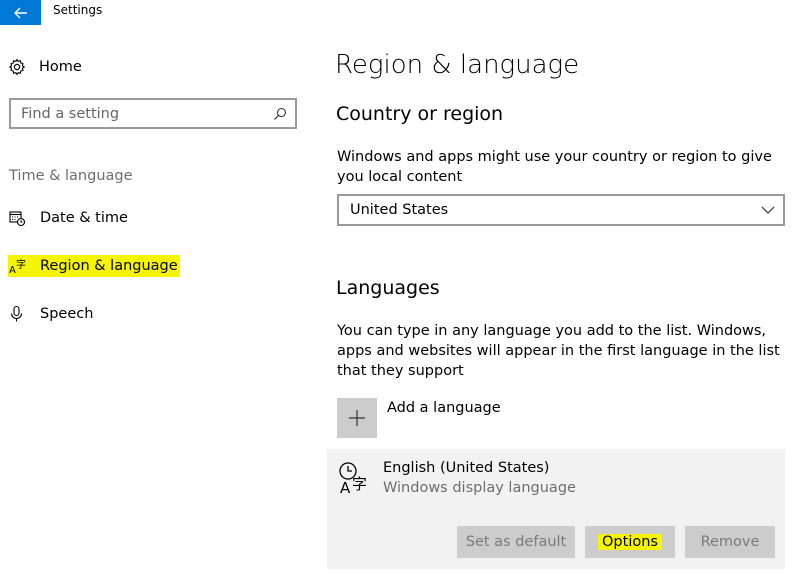 The width and height of the screenshot is (802, 587). Describe the element at coordinates (420, 114) in the screenshot. I see `country-heading: Country or region` at that location.